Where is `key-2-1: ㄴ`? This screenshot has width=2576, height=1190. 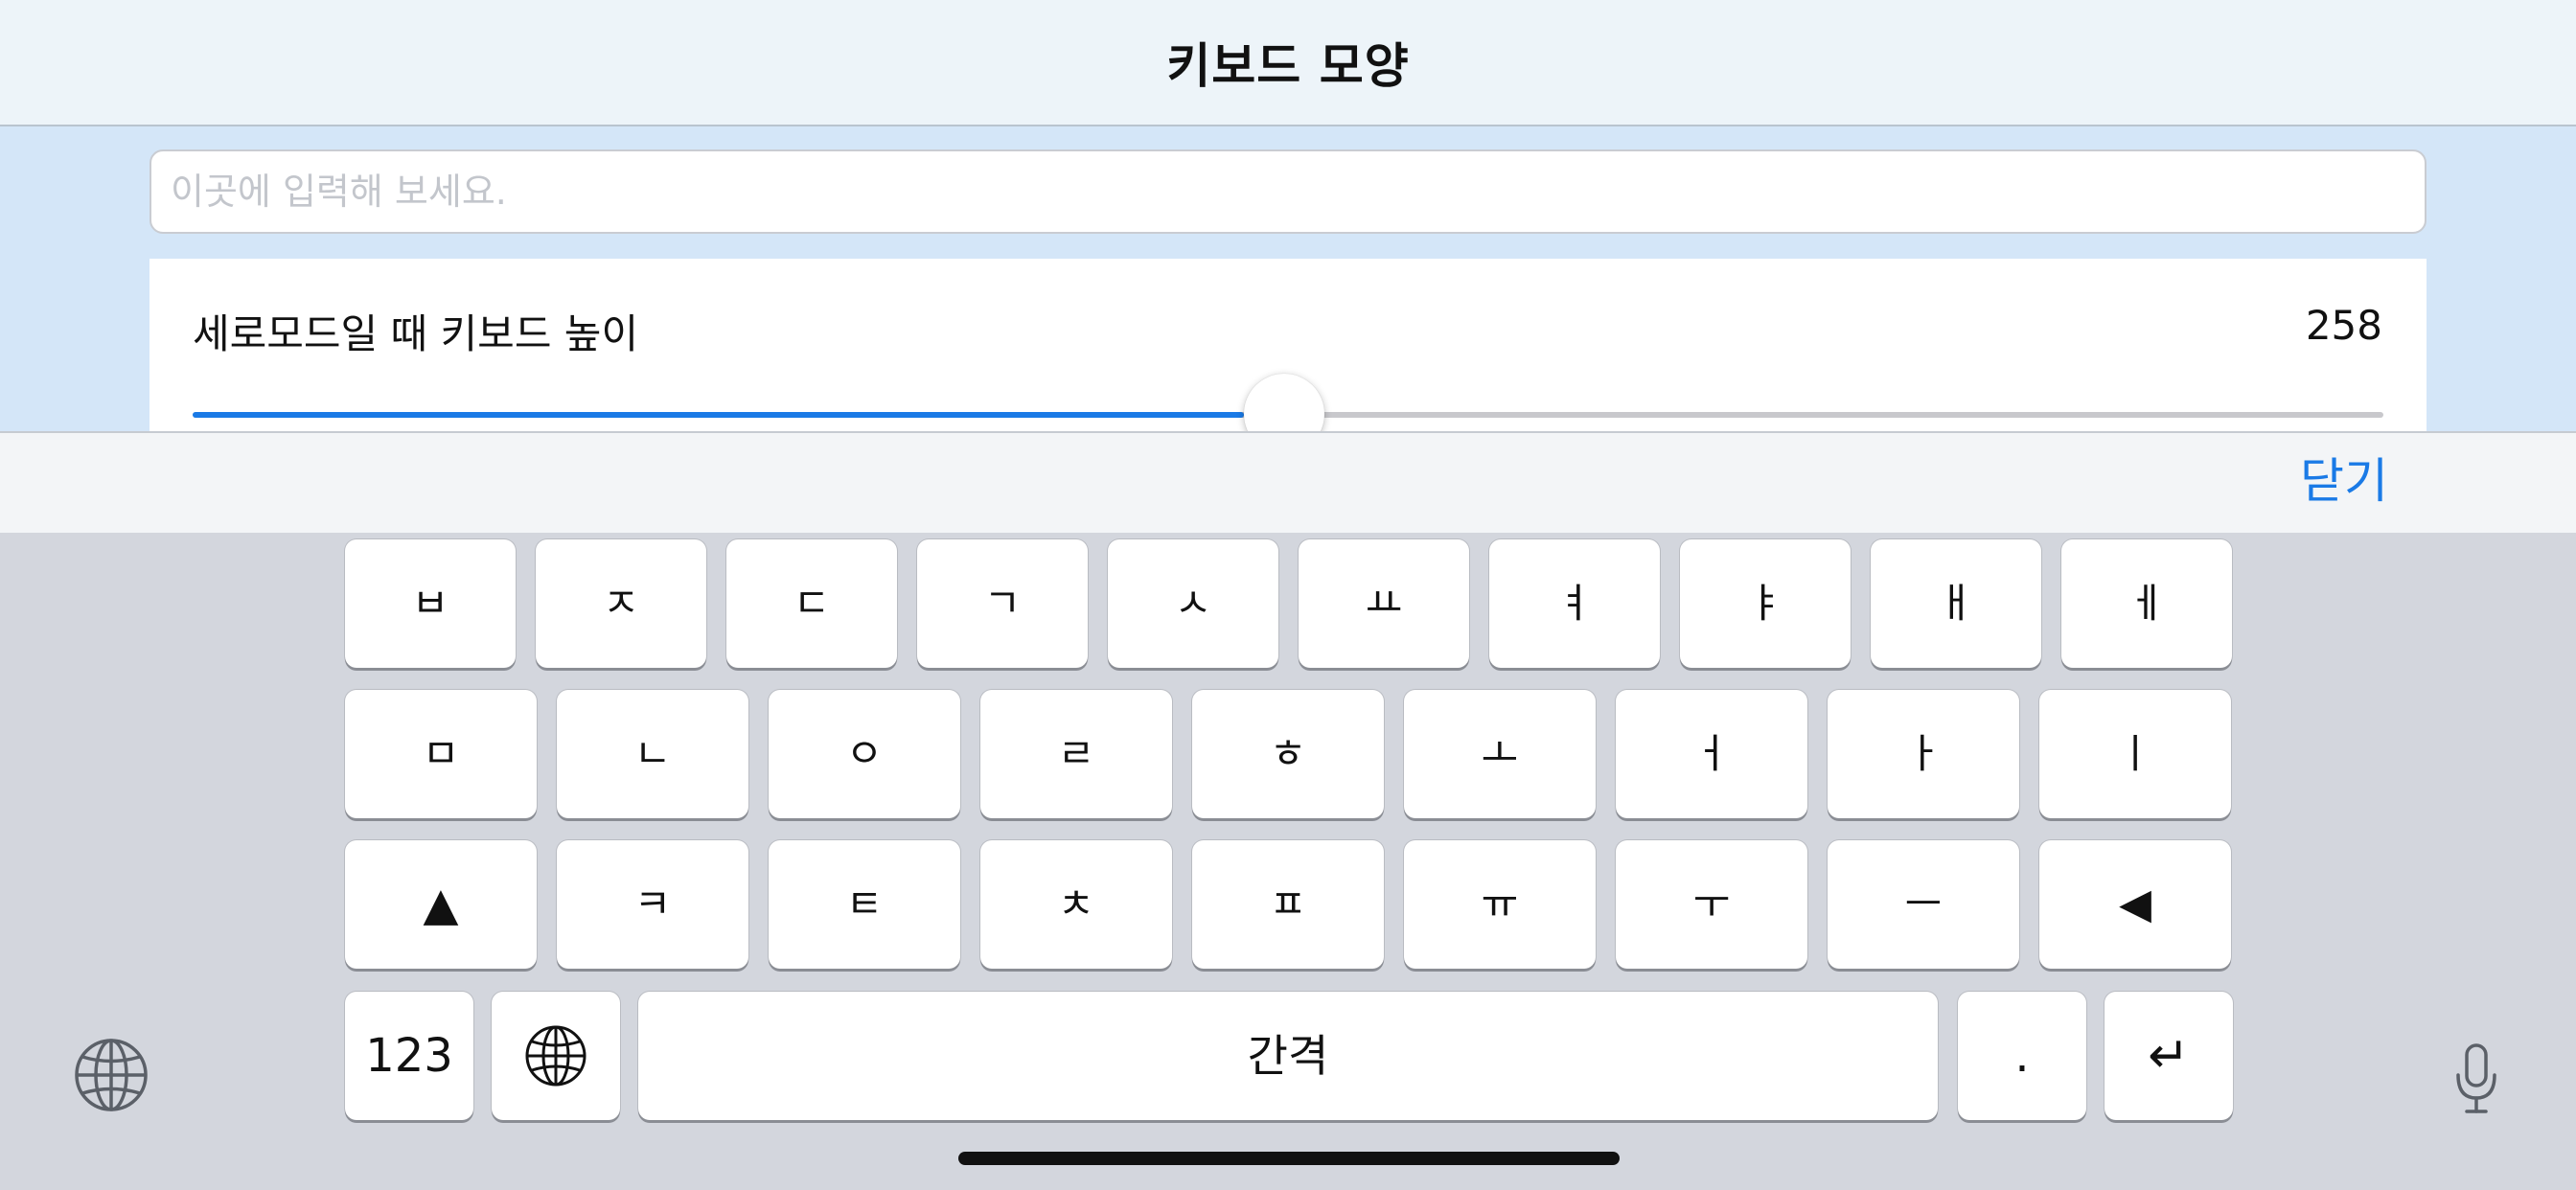
key-2-1: ㄴ is located at coordinates (652, 754).